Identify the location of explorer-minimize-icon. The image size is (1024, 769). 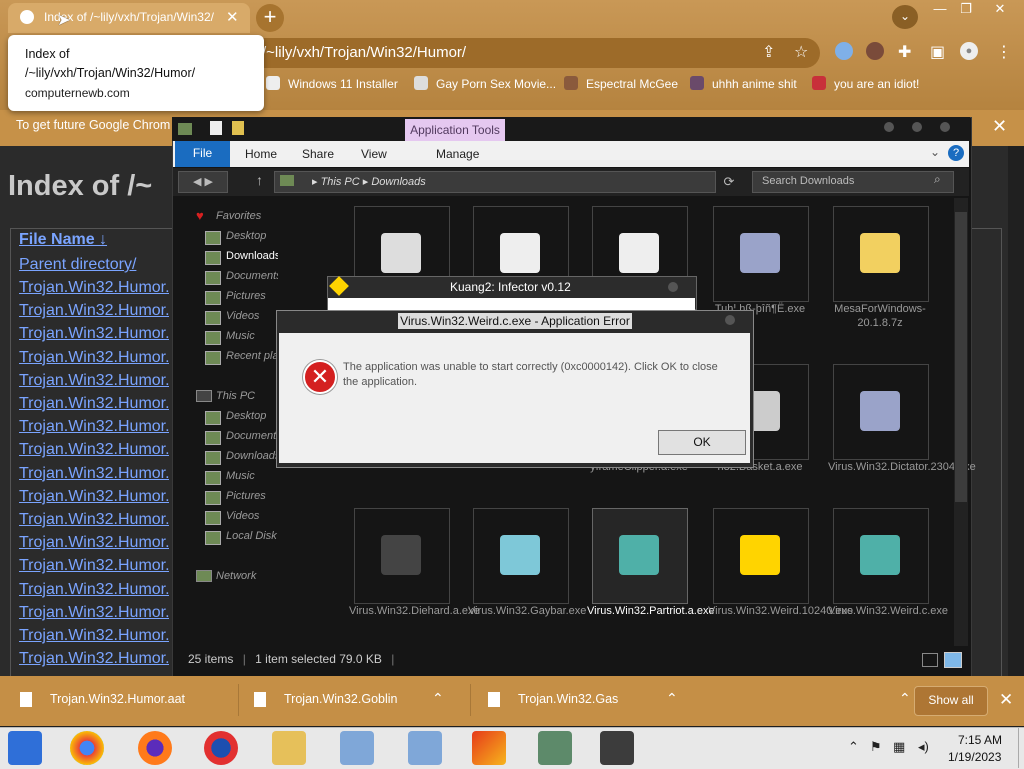
(889, 127).